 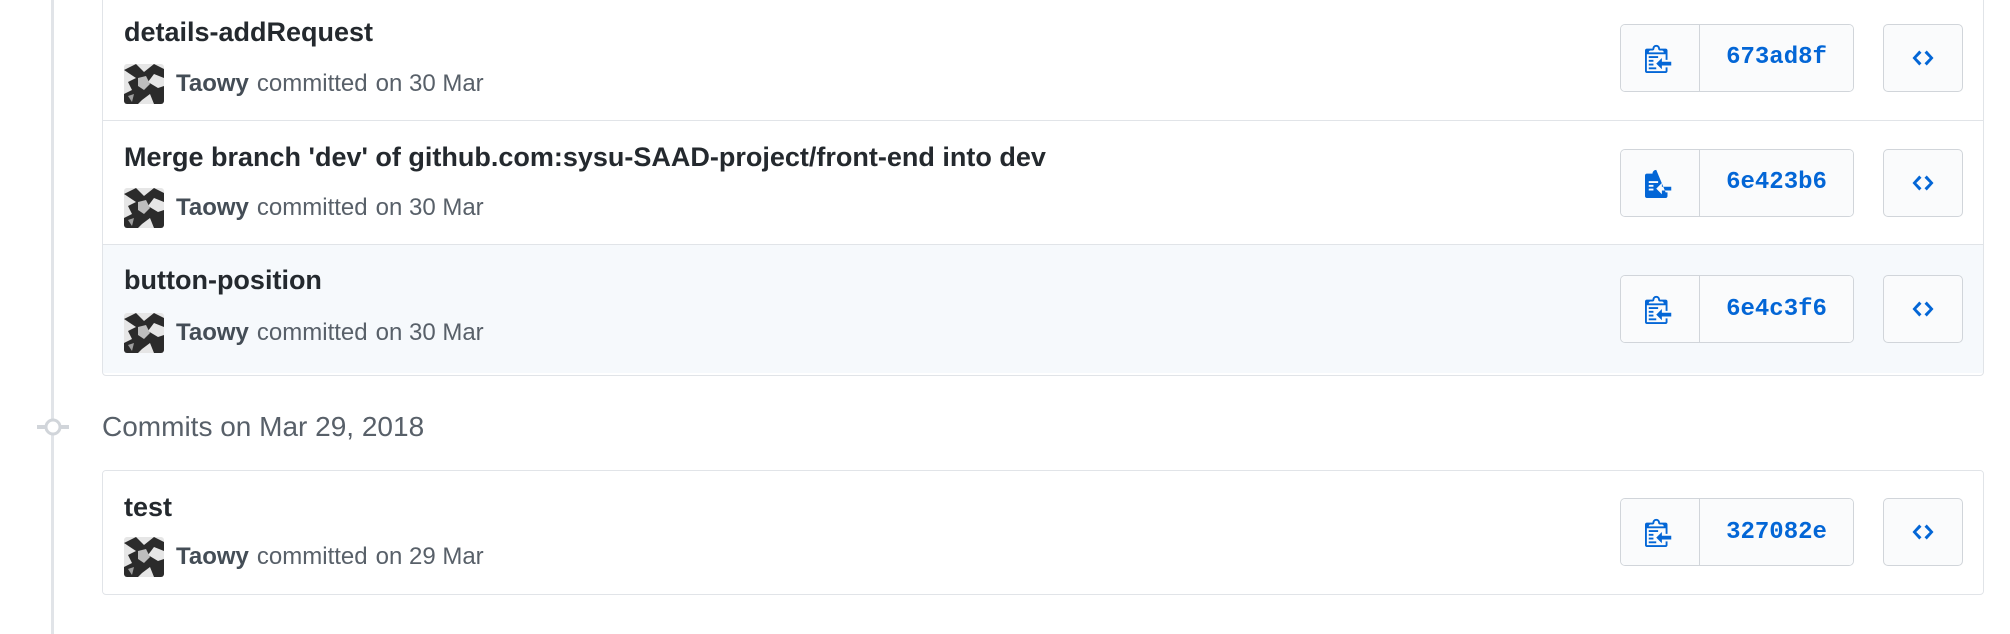 I want to click on timeline-line, so click(x=52, y=317).